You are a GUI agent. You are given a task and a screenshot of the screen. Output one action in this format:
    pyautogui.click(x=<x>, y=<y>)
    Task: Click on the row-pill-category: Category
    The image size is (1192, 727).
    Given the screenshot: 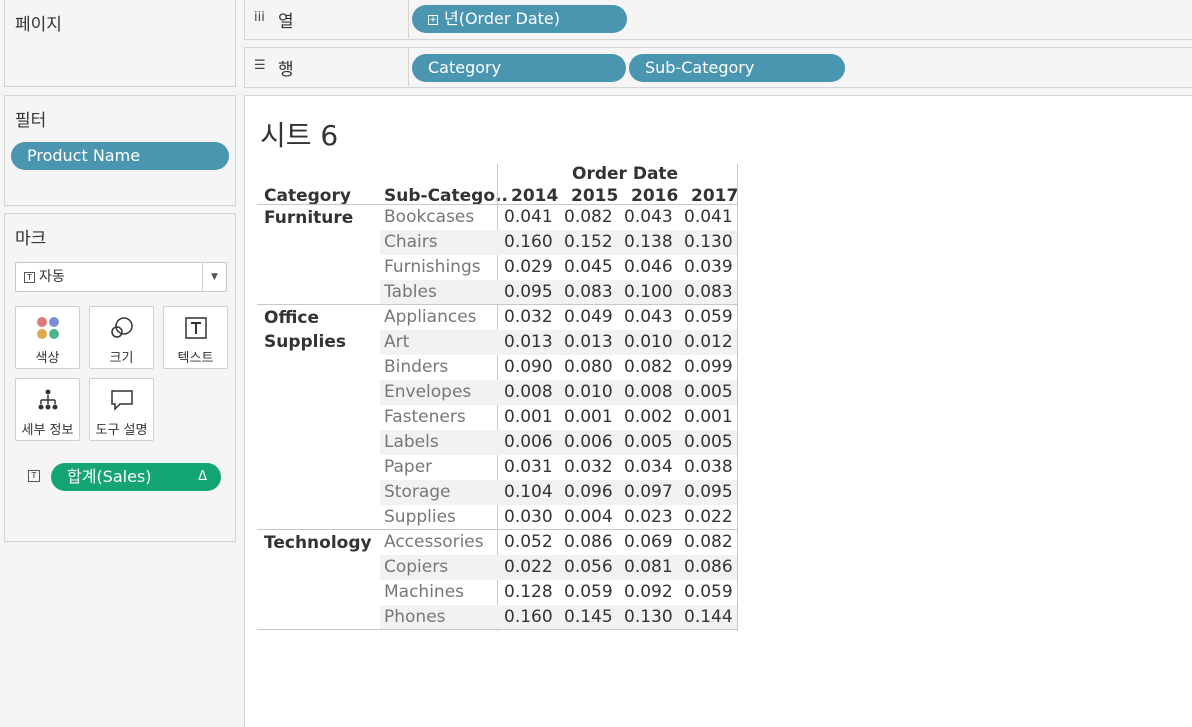 What is the action you would take?
    pyautogui.click(x=519, y=68)
    